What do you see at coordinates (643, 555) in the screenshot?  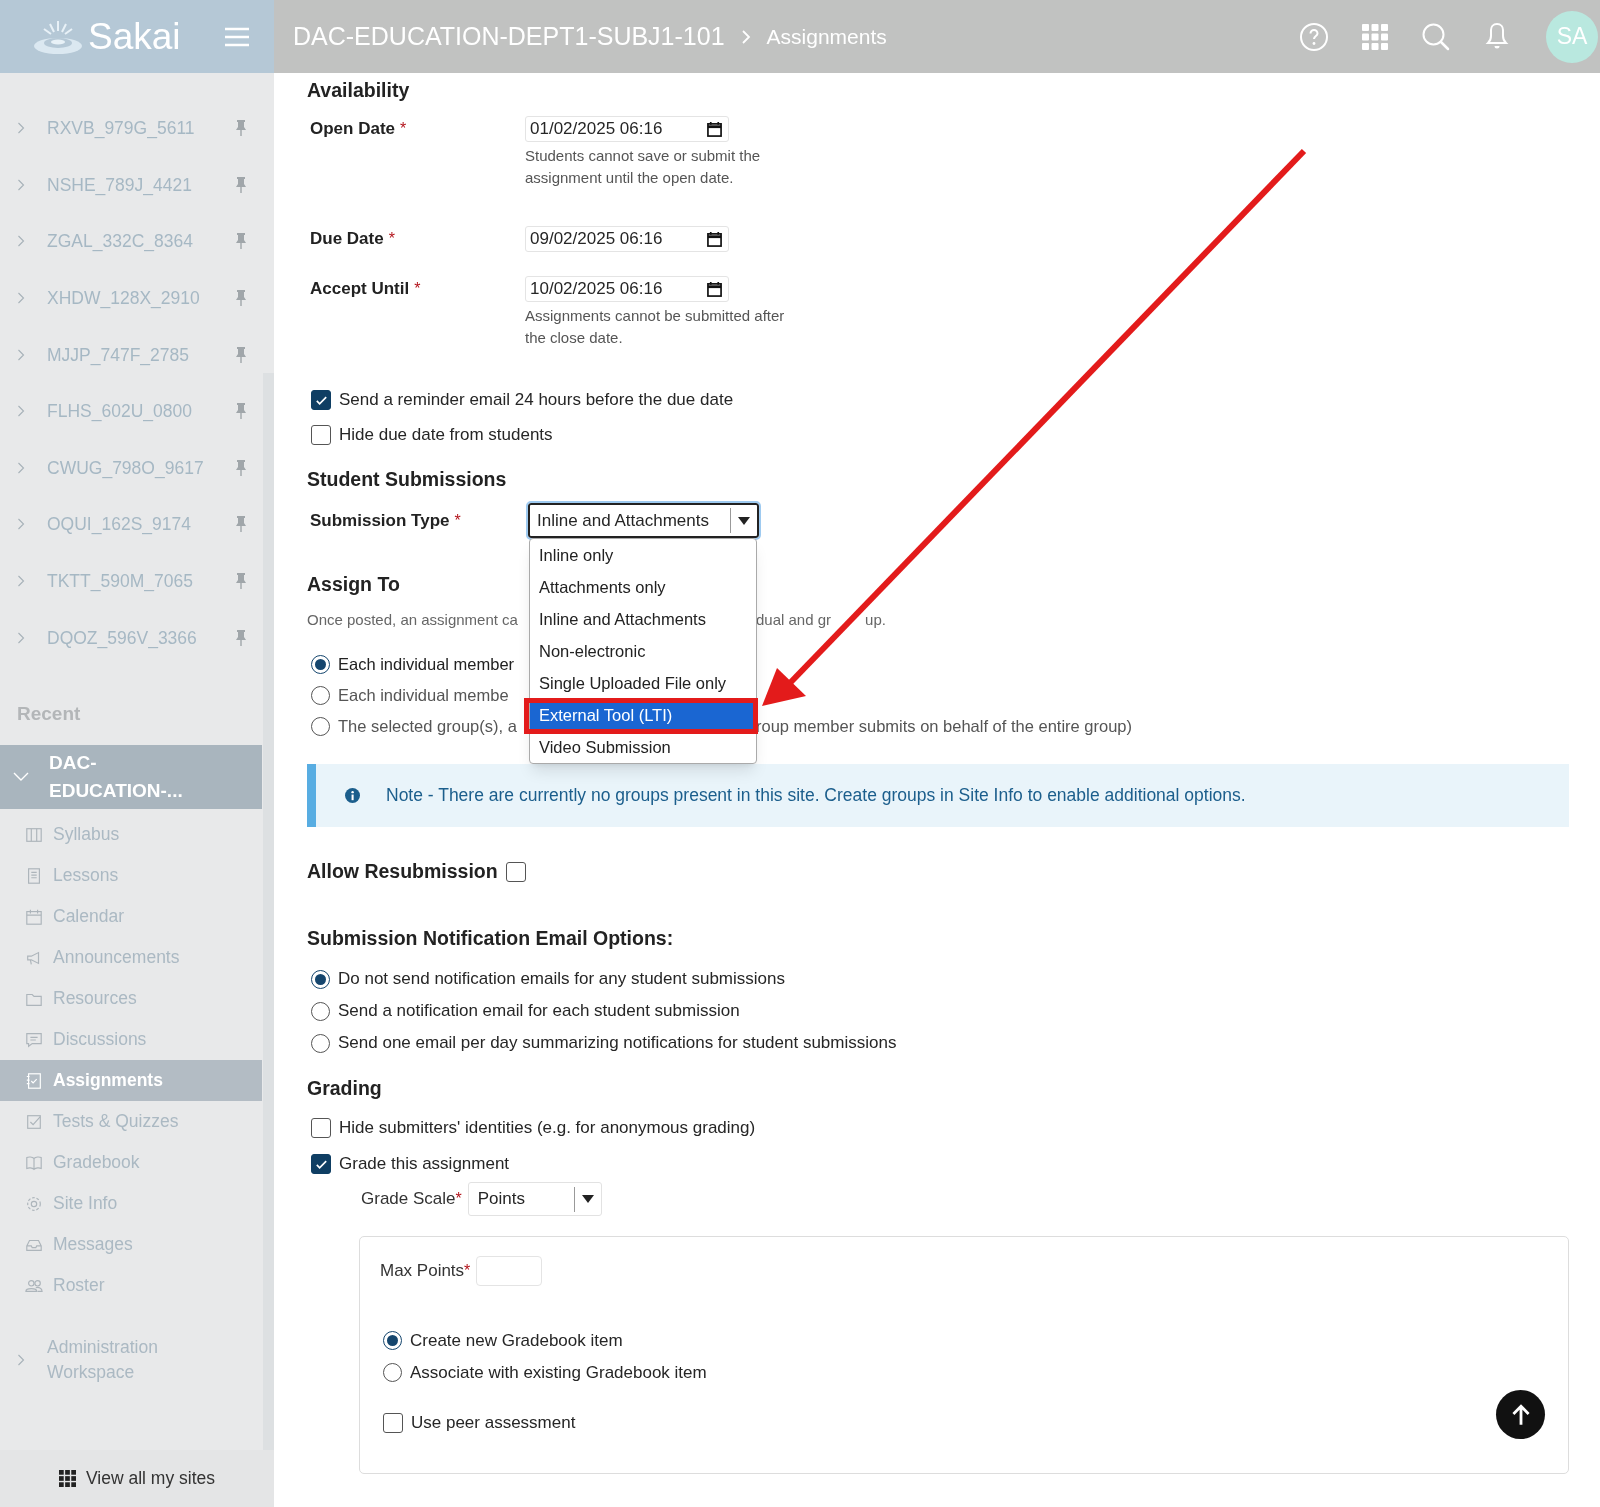 I see `dropdown-option: Inline only` at bounding box center [643, 555].